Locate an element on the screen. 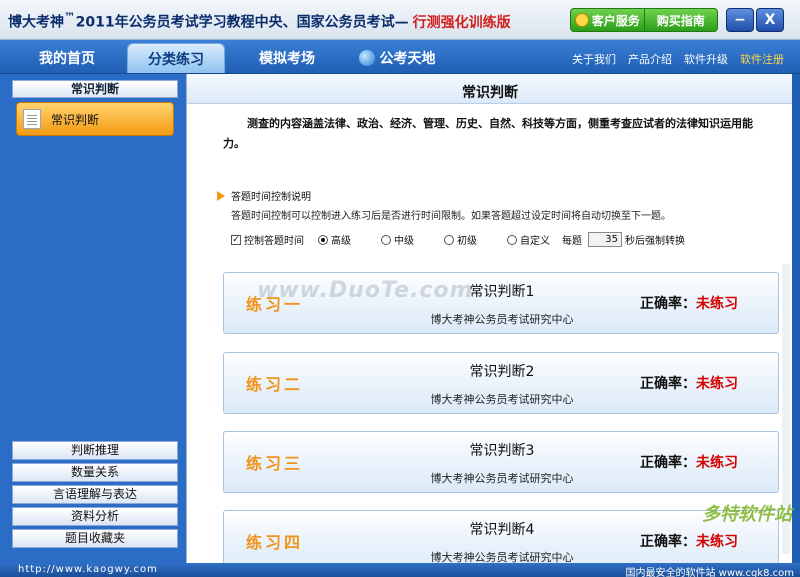 This screenshot has height=577, width=800. control-time-checkbox: ✓ 控制答题时间 is located at coordinates (267, 239).